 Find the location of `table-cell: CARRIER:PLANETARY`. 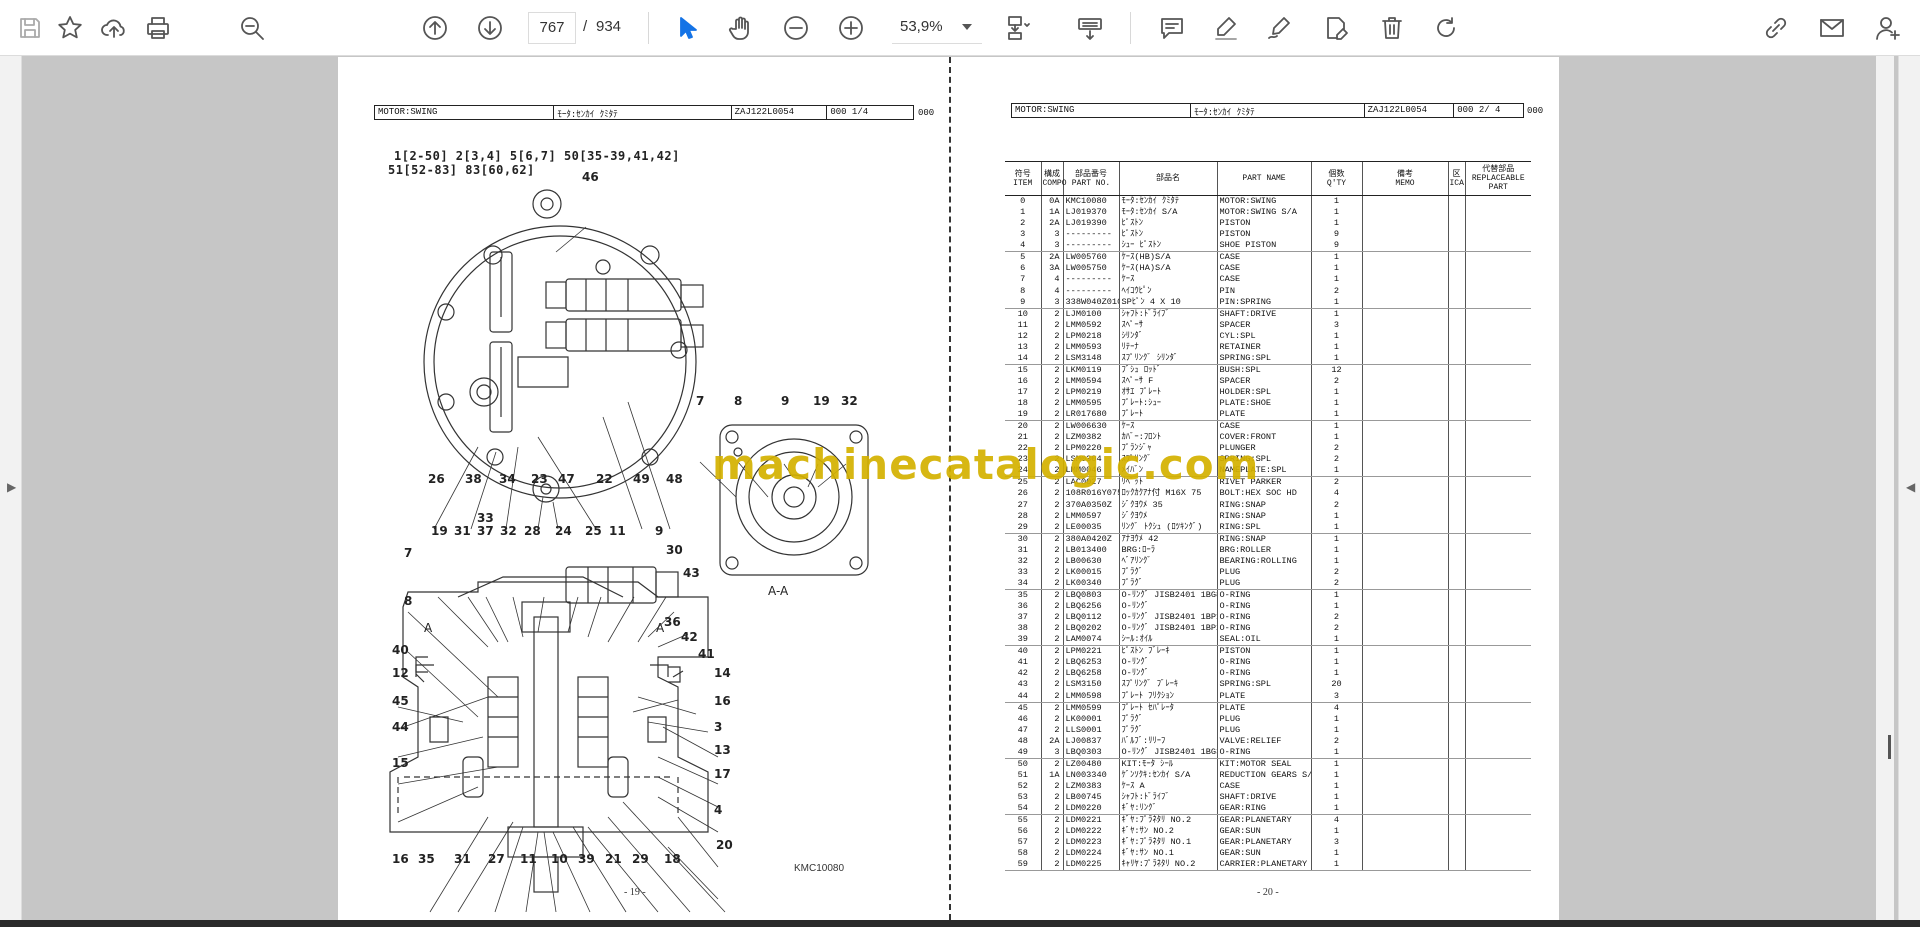

table-cell: CARRIER:PLANETARY is located at coordinates (1263, 865).